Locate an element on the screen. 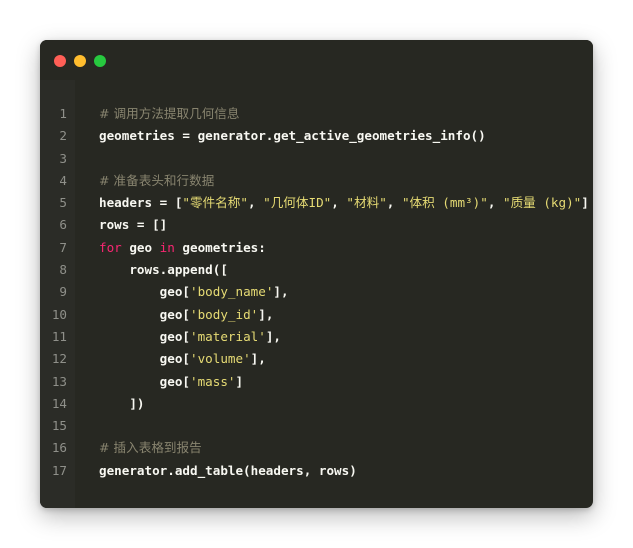 The width and height of the screenshot is (633, 548). minimize-window-button is located at coordinates (80, 61).